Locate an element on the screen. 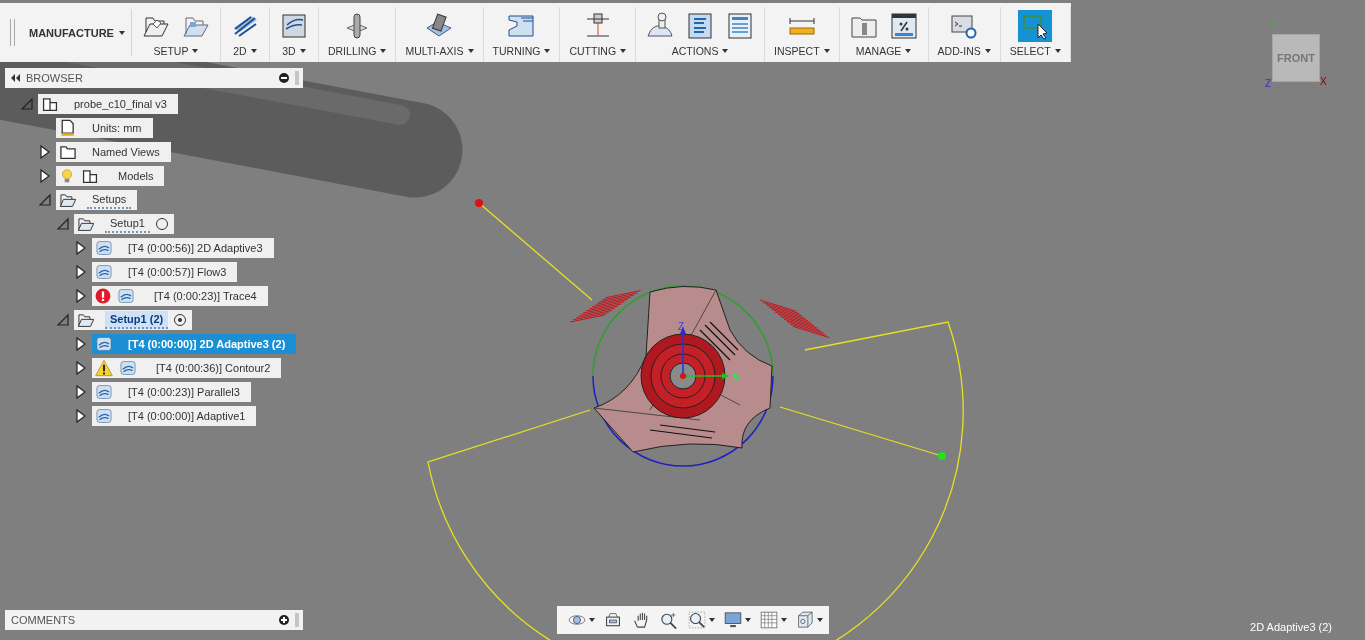  tree-item: Models is located at coordinates (110, 176).